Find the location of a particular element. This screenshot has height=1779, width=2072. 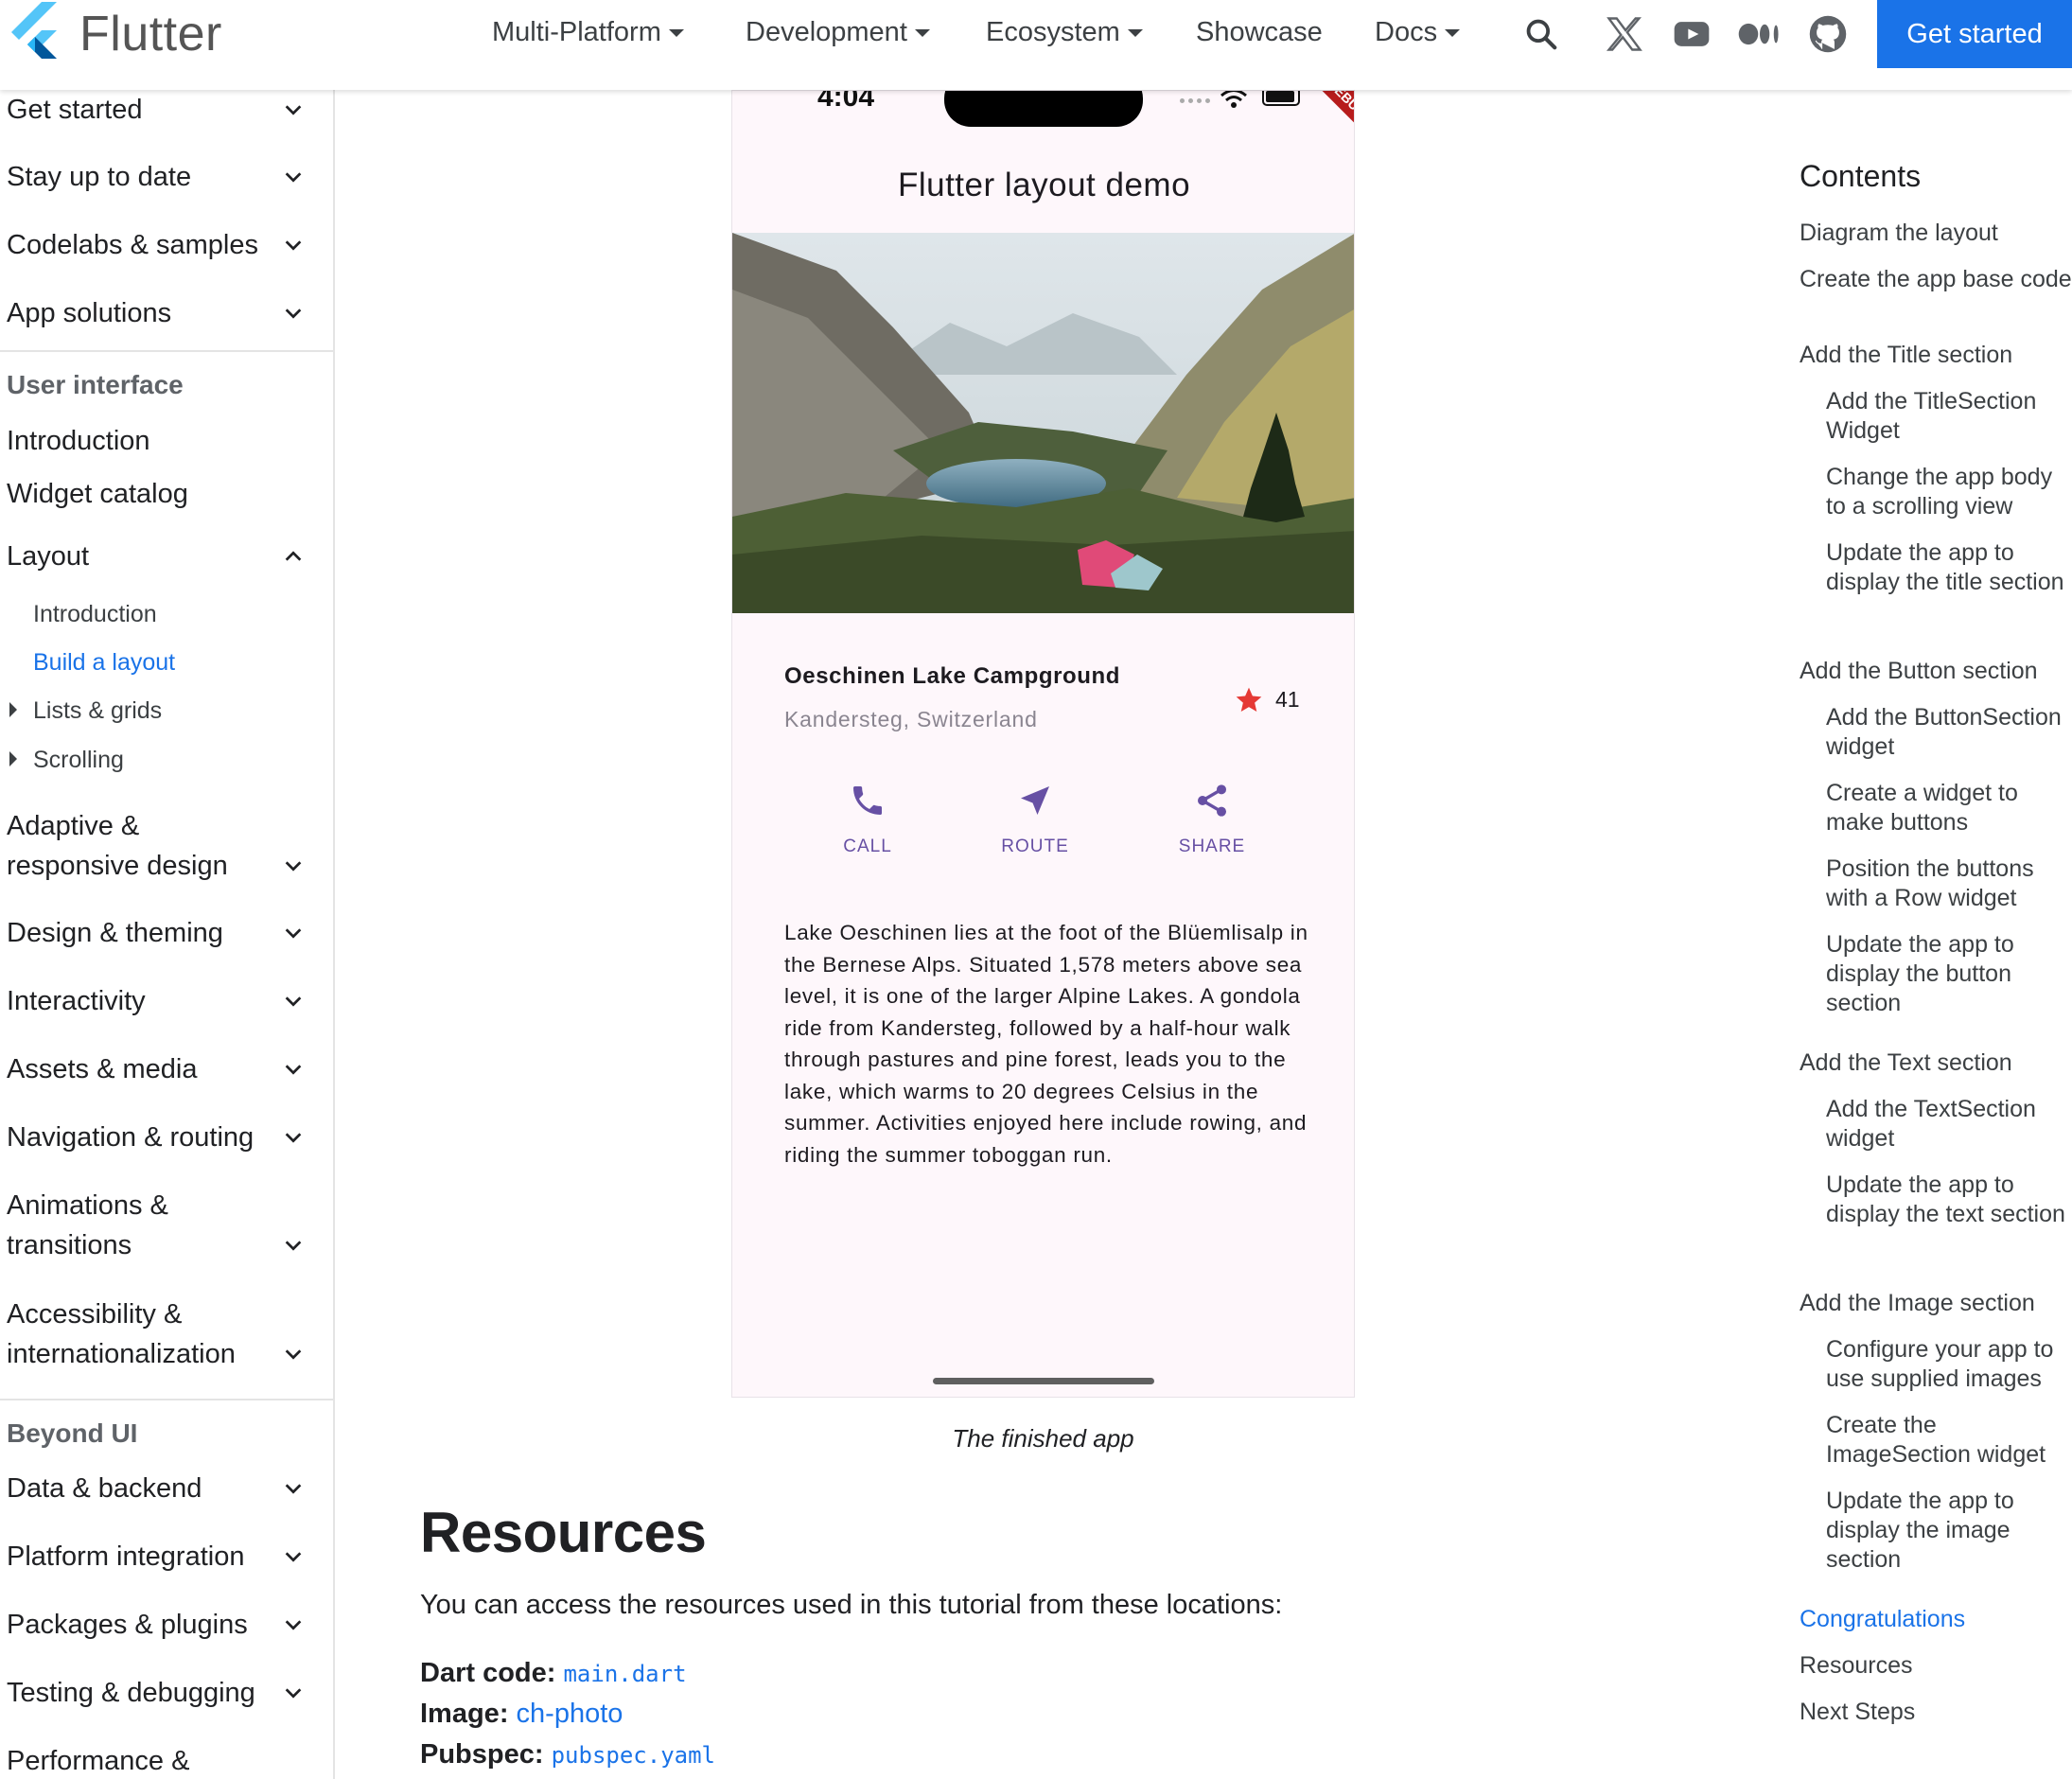

resource-label: Dart code: is located at coordinates (488, 1673).